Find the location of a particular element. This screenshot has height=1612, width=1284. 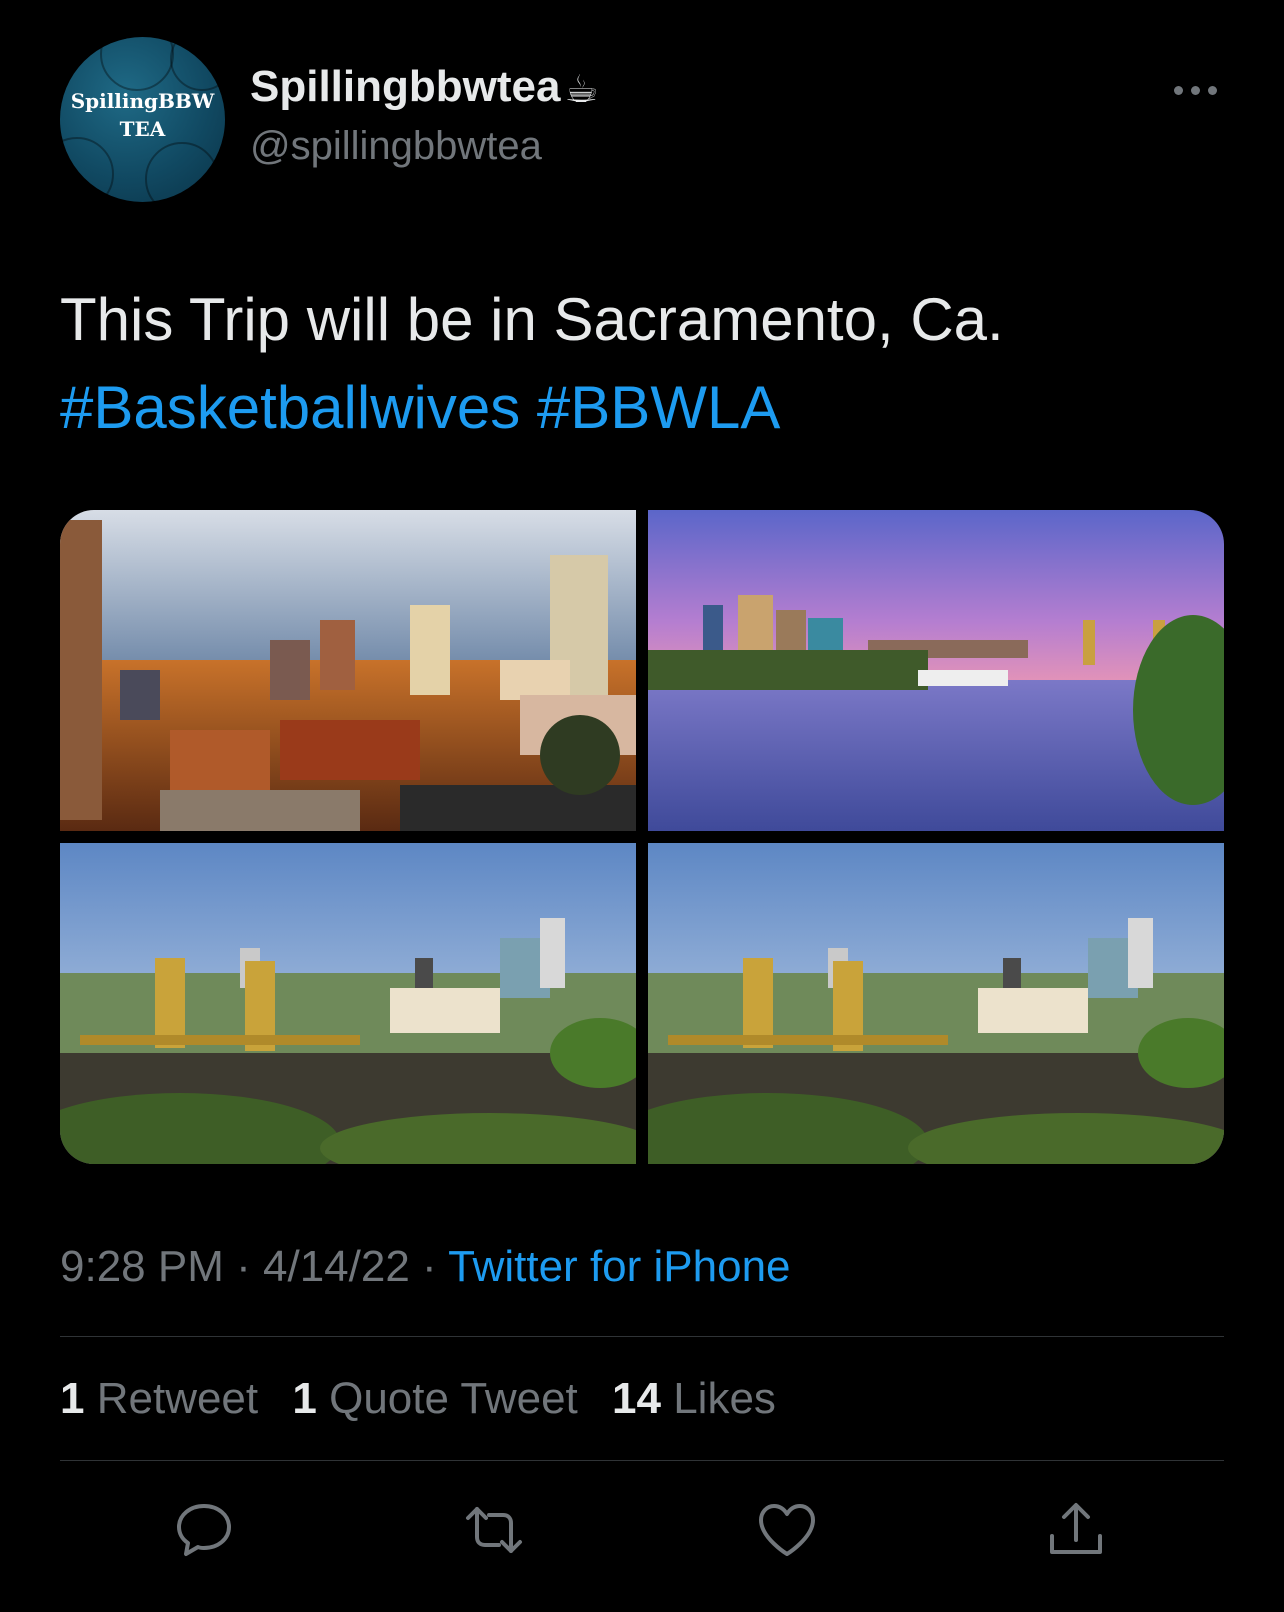

reply-icon is located at coordinates (204, 1530).